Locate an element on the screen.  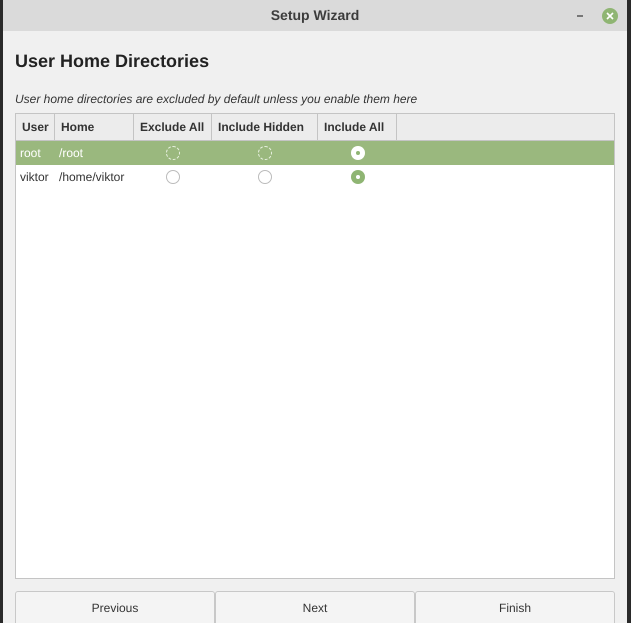
table-cell-text: /home/viktor is located at coordinates (92, 177).